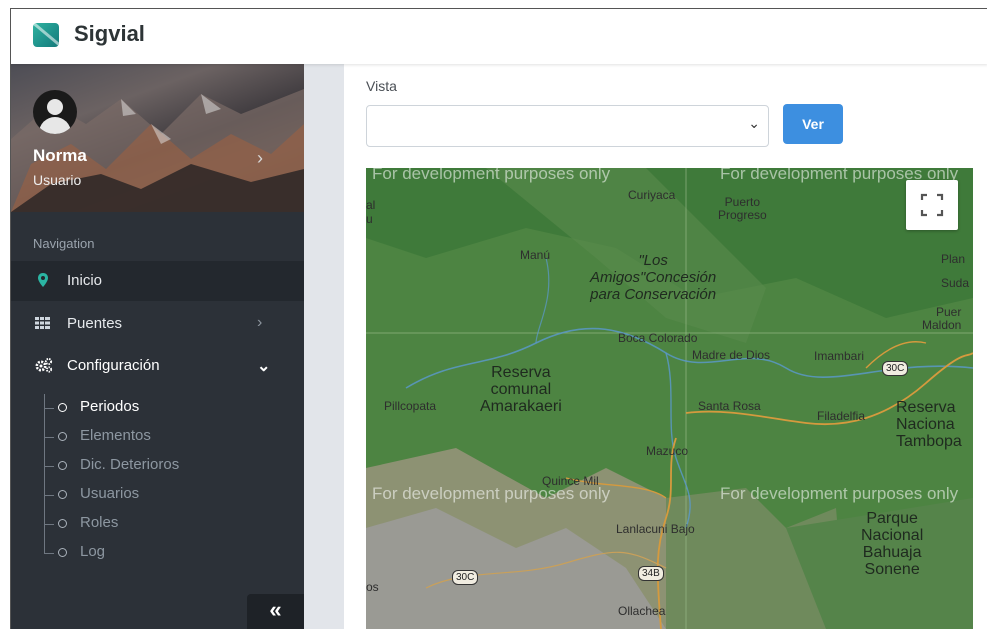 The image size is (987, 629). What do you see at coordinates (731, 355) in the screenshot?
I see `map-label: Madre de Dios` at bounding box center [731, 355].